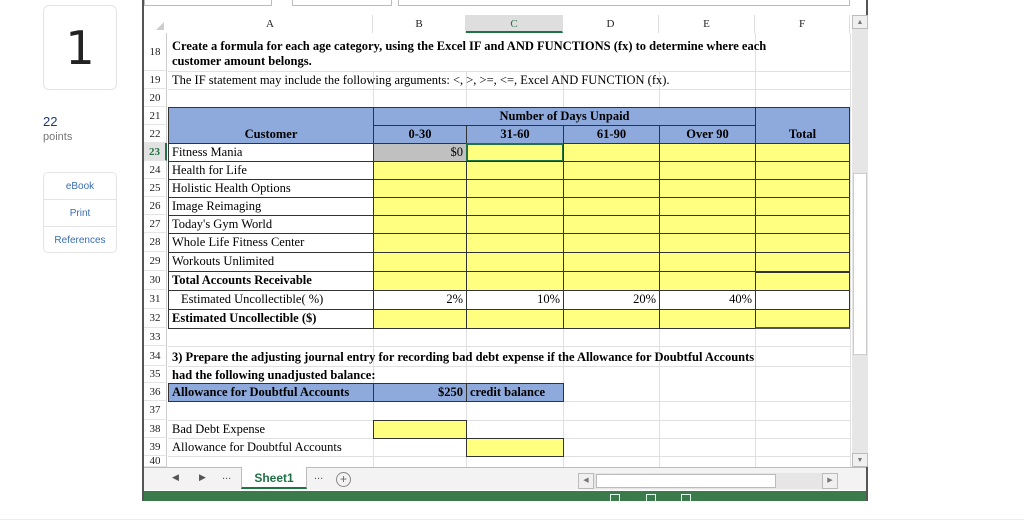 Image resolution: width=1024 pixels, height=529 pixels. I want to click on row-header-26: 26, so click(155, 206).